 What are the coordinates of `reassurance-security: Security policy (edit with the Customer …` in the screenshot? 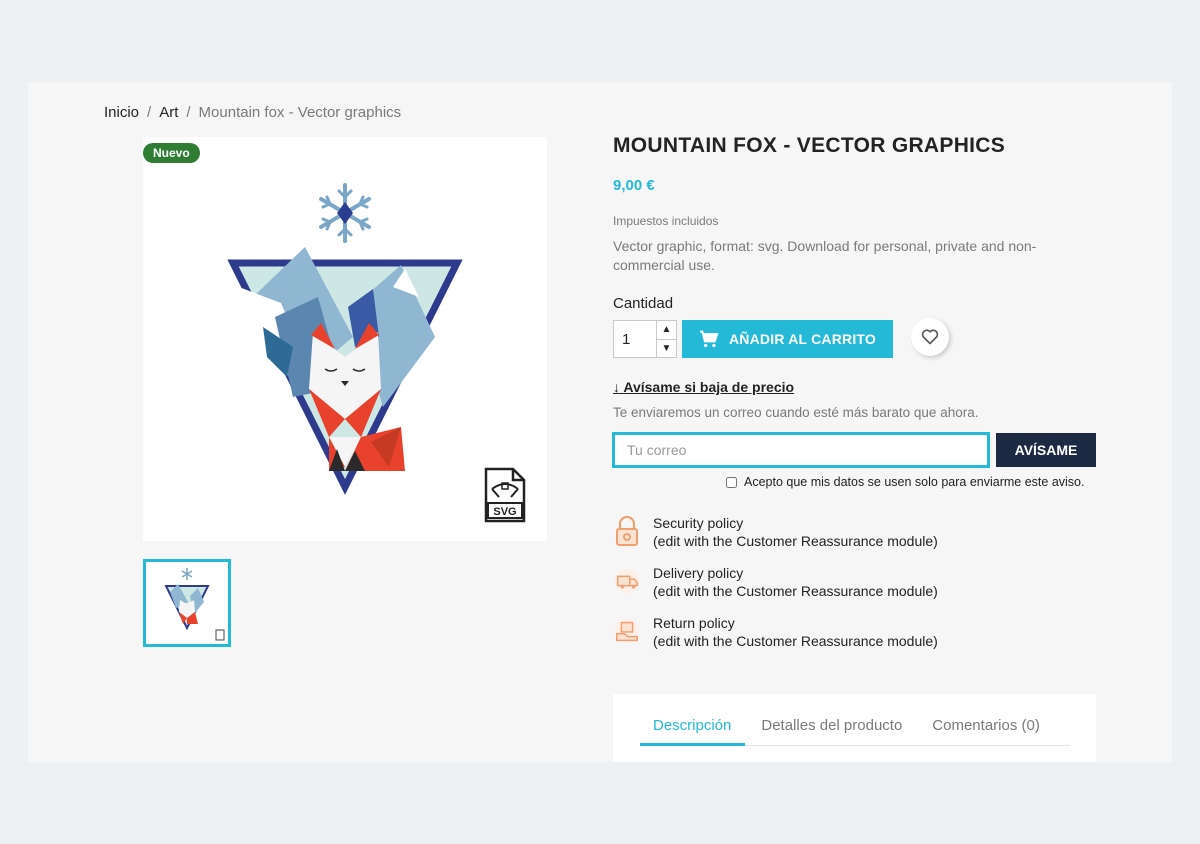 It's located at (775, 532).